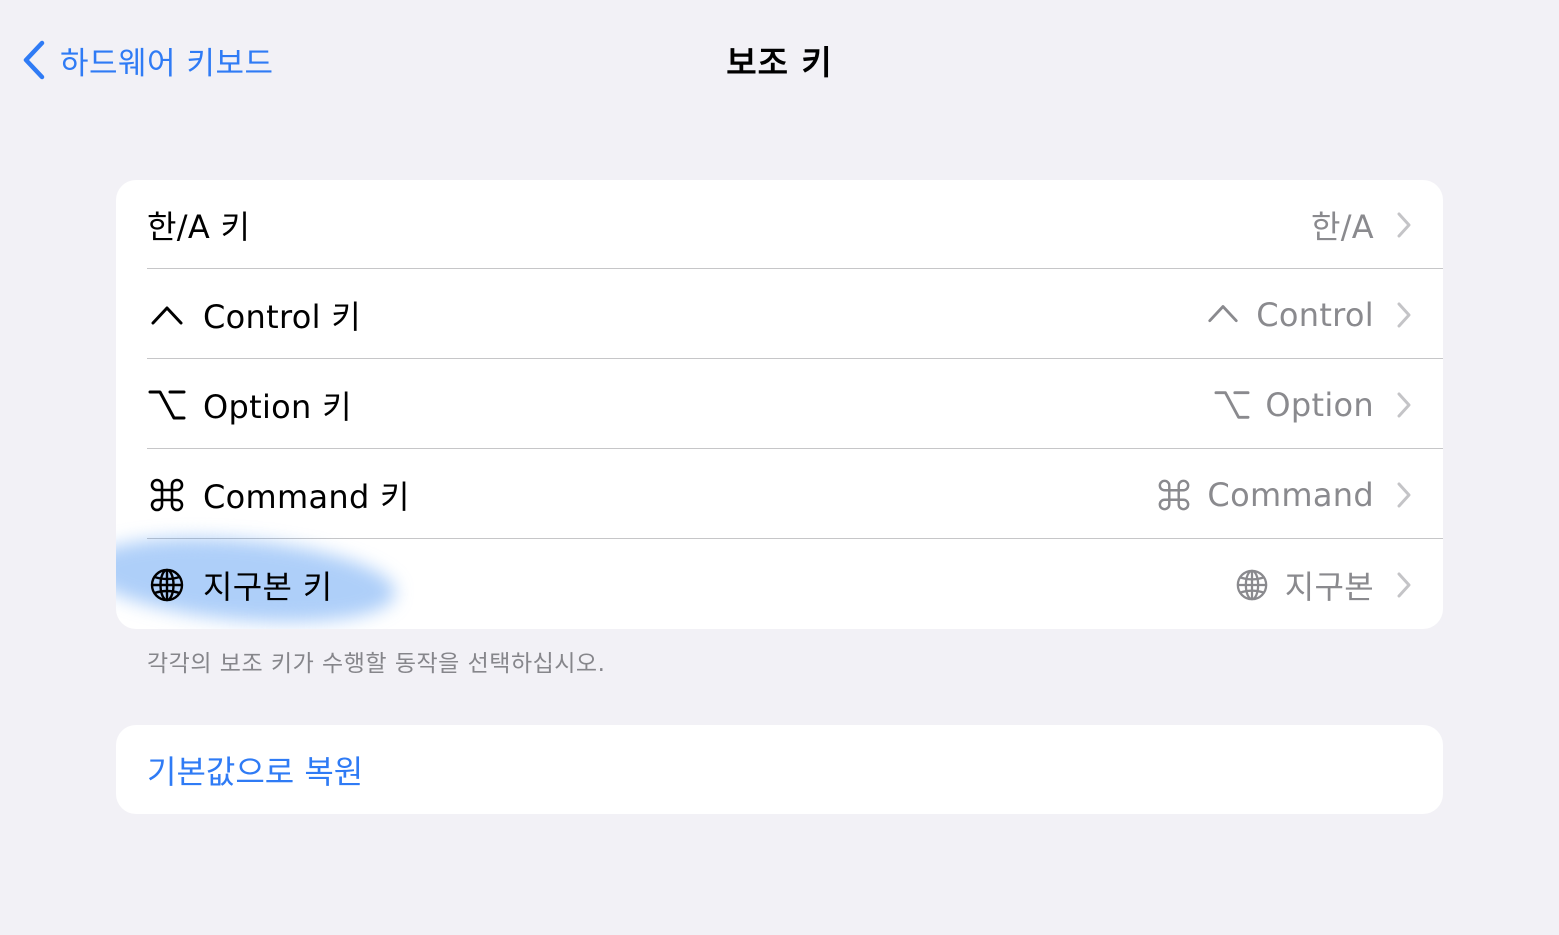  I want to click on row-option-key: Option 키 Option, so click(779, 404).